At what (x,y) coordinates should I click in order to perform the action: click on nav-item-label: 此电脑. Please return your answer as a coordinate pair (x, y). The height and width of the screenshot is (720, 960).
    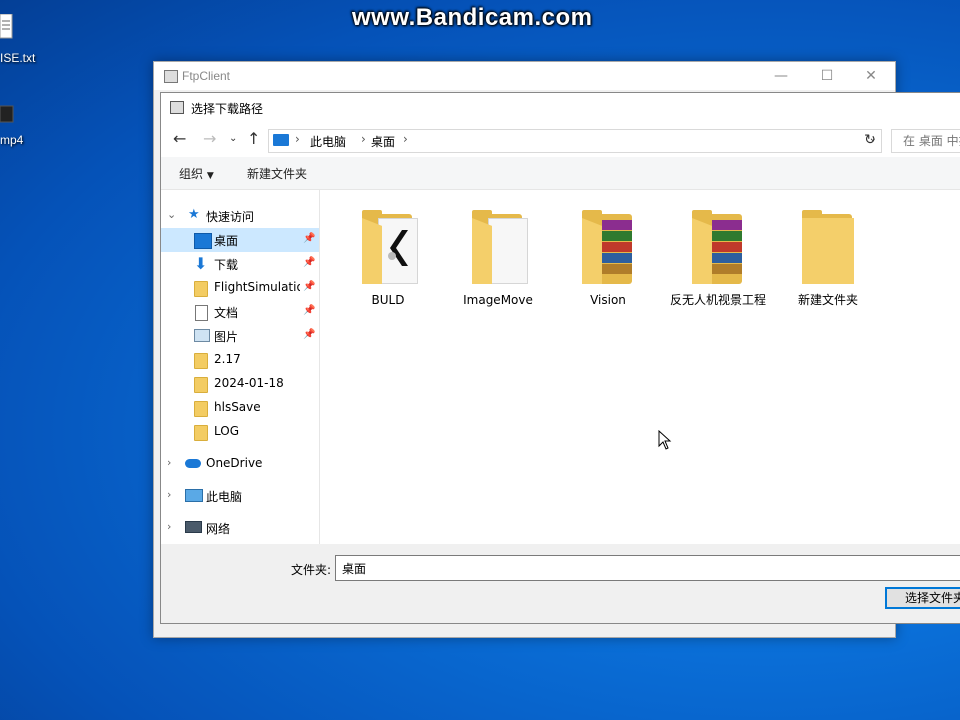
    Looking at the image, I should click on (224, 497).